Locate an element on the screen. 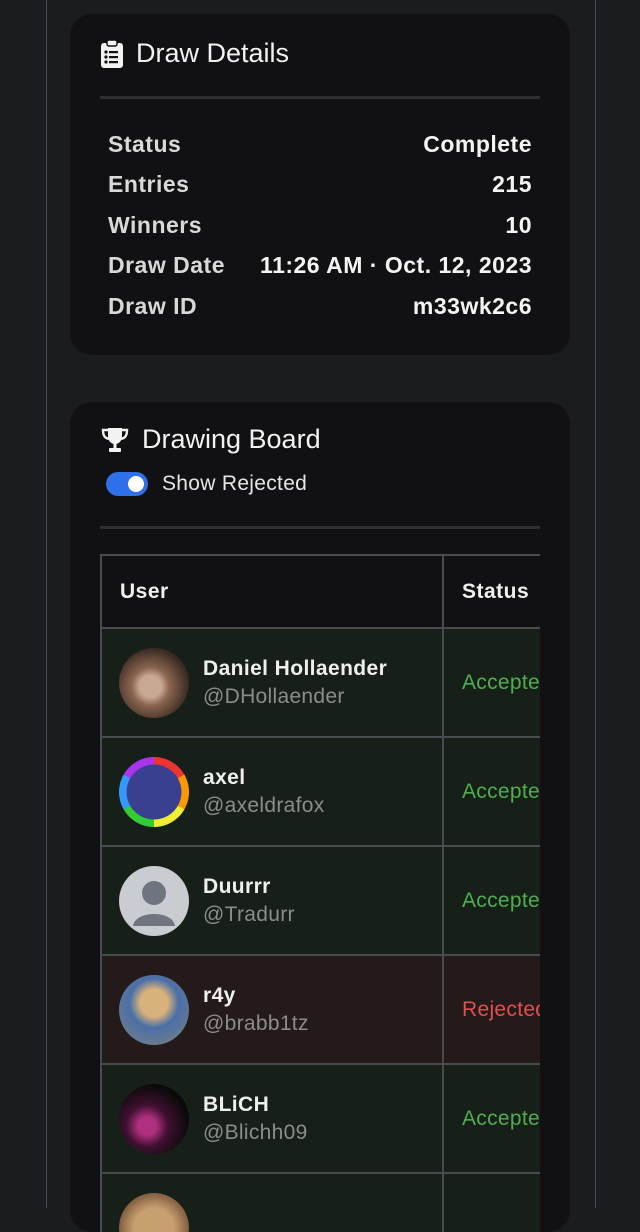 This screenshot has height=1232, width=640. table-row: r4y @brabb1tz Rejected is located at coordinates (321, 1010).